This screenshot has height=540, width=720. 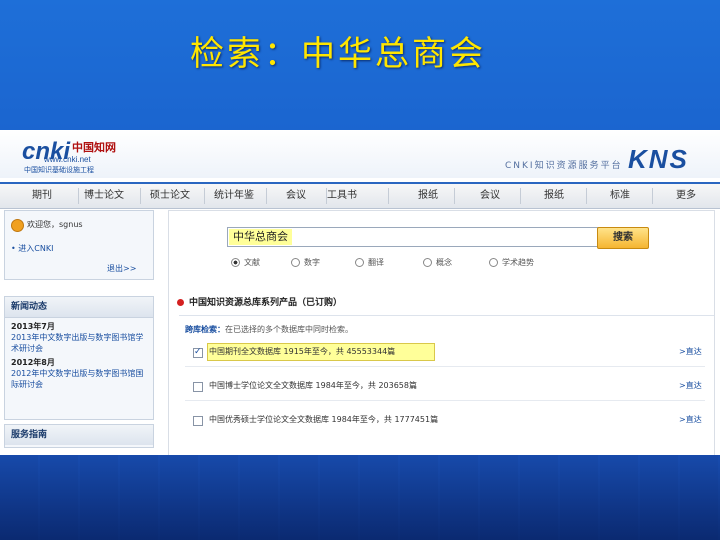 I want to click on db-name: 中国博士学位论文全文数据库 1984年至今，共 203658篇, so click(x=313, y=385).